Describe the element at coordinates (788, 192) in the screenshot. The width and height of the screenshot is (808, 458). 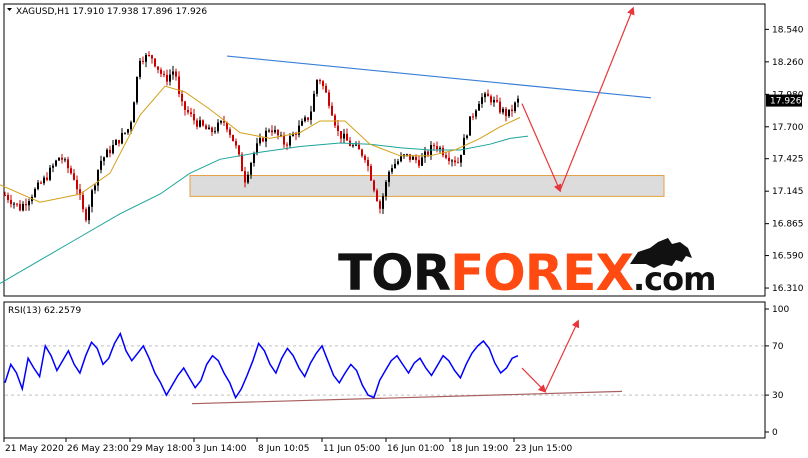
I see `price-tick-label: 17.145` at that location.